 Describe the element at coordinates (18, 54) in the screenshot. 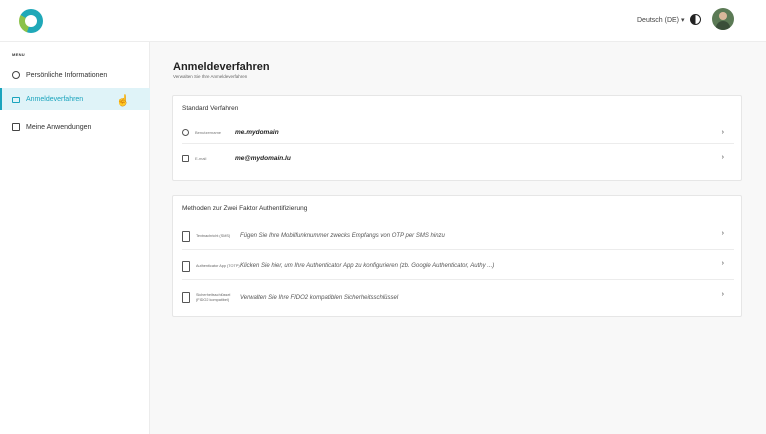

I see `menu-title: MENU` at that location.